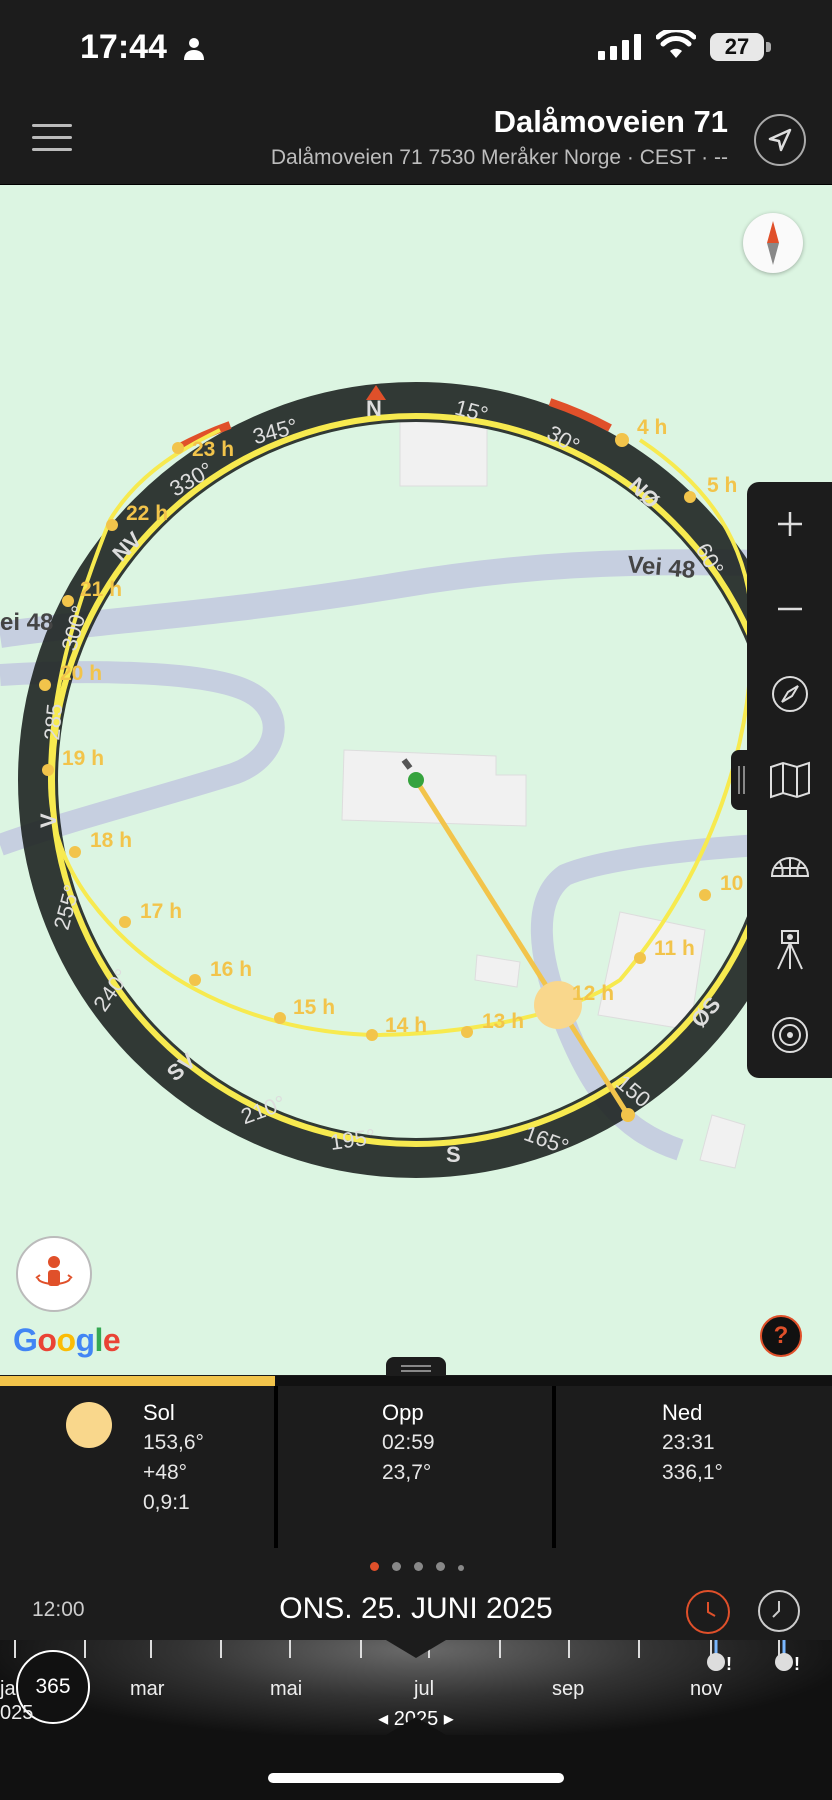  What do you see at coordinates (213, 449) in the screenshot?
I see `hour-23: 23 h` at bounding box center [213, 449].